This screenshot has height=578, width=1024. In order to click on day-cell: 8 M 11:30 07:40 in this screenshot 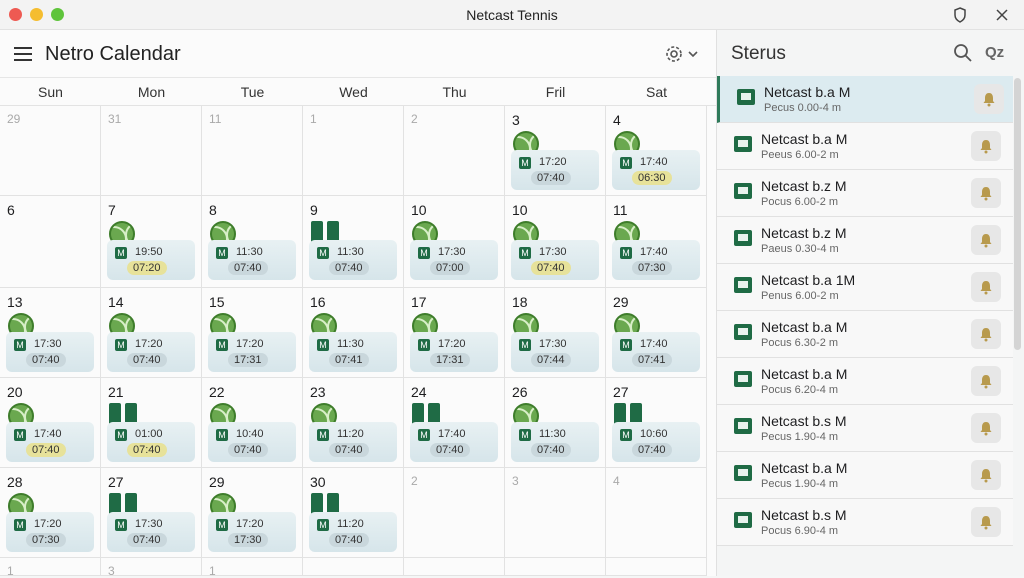, I will do `click(252, 242)`.